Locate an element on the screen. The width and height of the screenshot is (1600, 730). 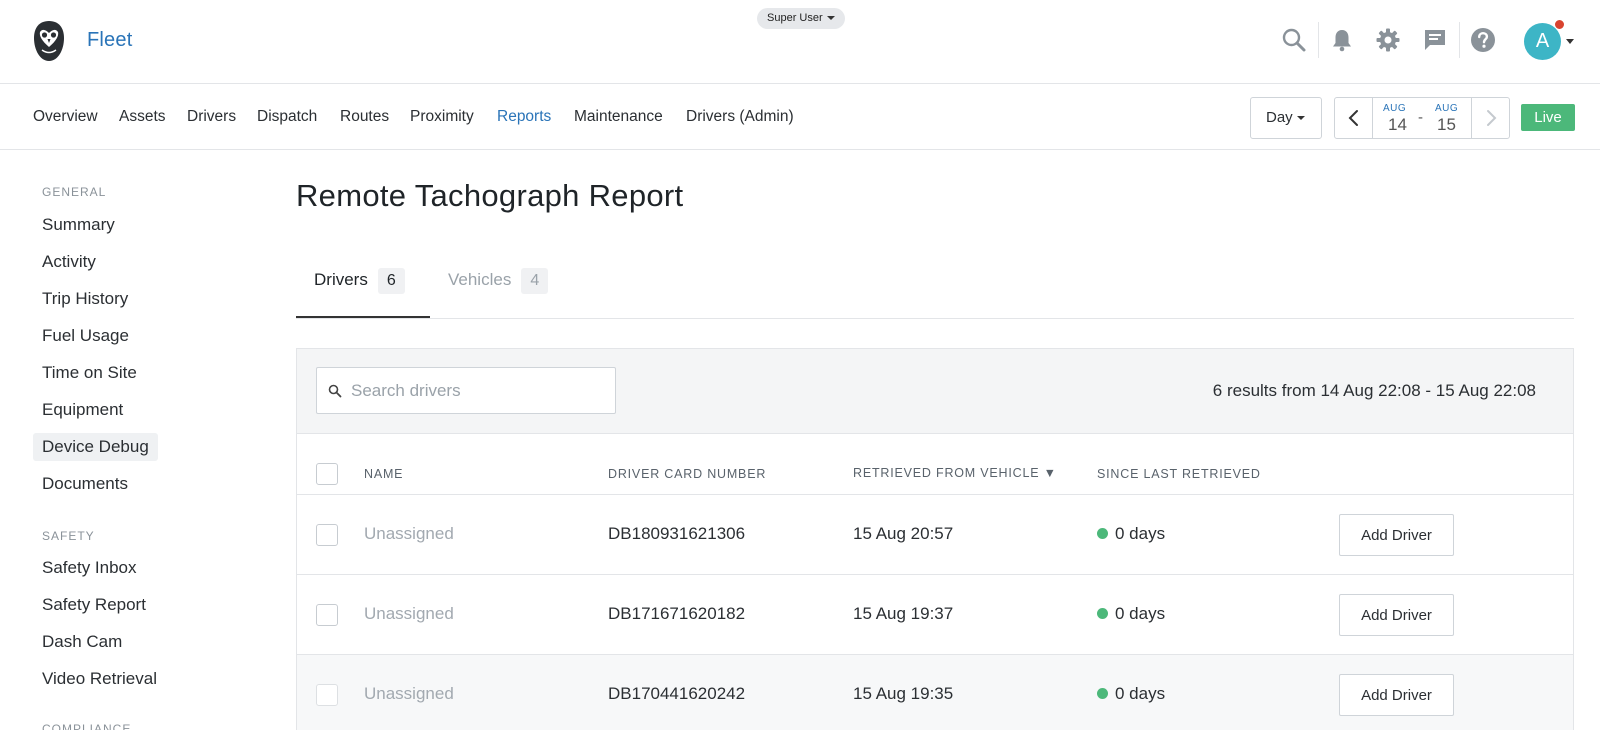
chevron-right-icon is located at coordinates (1492, 118).